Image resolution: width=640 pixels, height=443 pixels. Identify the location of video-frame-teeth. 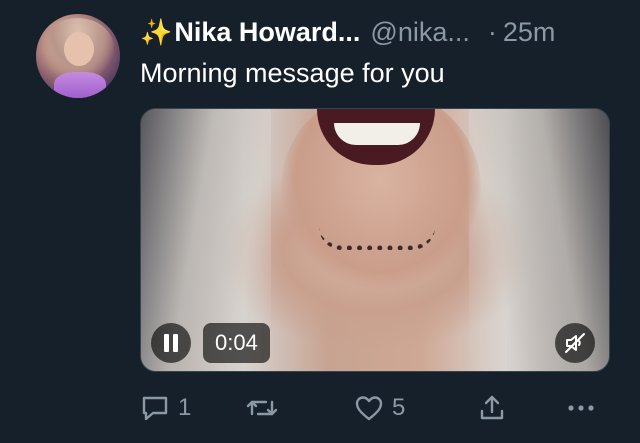
(377, 134).